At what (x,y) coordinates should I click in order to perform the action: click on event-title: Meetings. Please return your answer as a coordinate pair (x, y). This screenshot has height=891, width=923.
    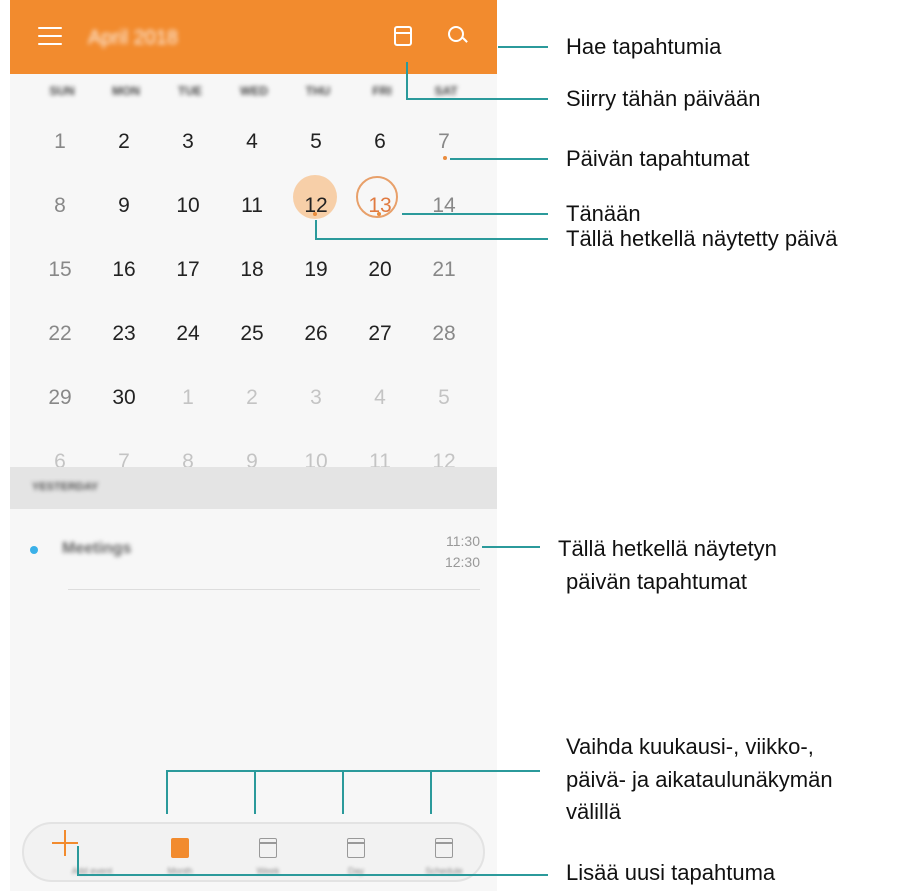
    Looking at the image, I should click on (97, 548).